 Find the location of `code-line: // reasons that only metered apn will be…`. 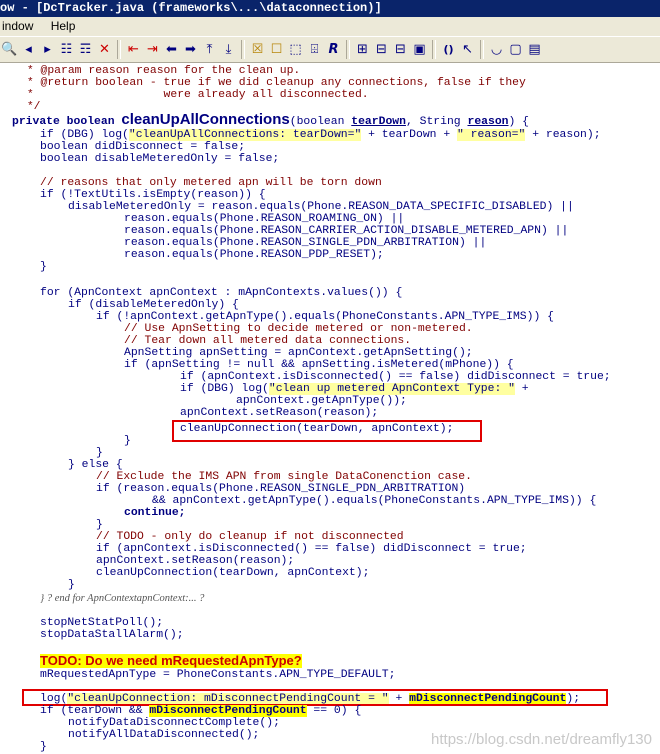

code-line: // reasons that only metered apn will be… is located at coordinates (211, 183).